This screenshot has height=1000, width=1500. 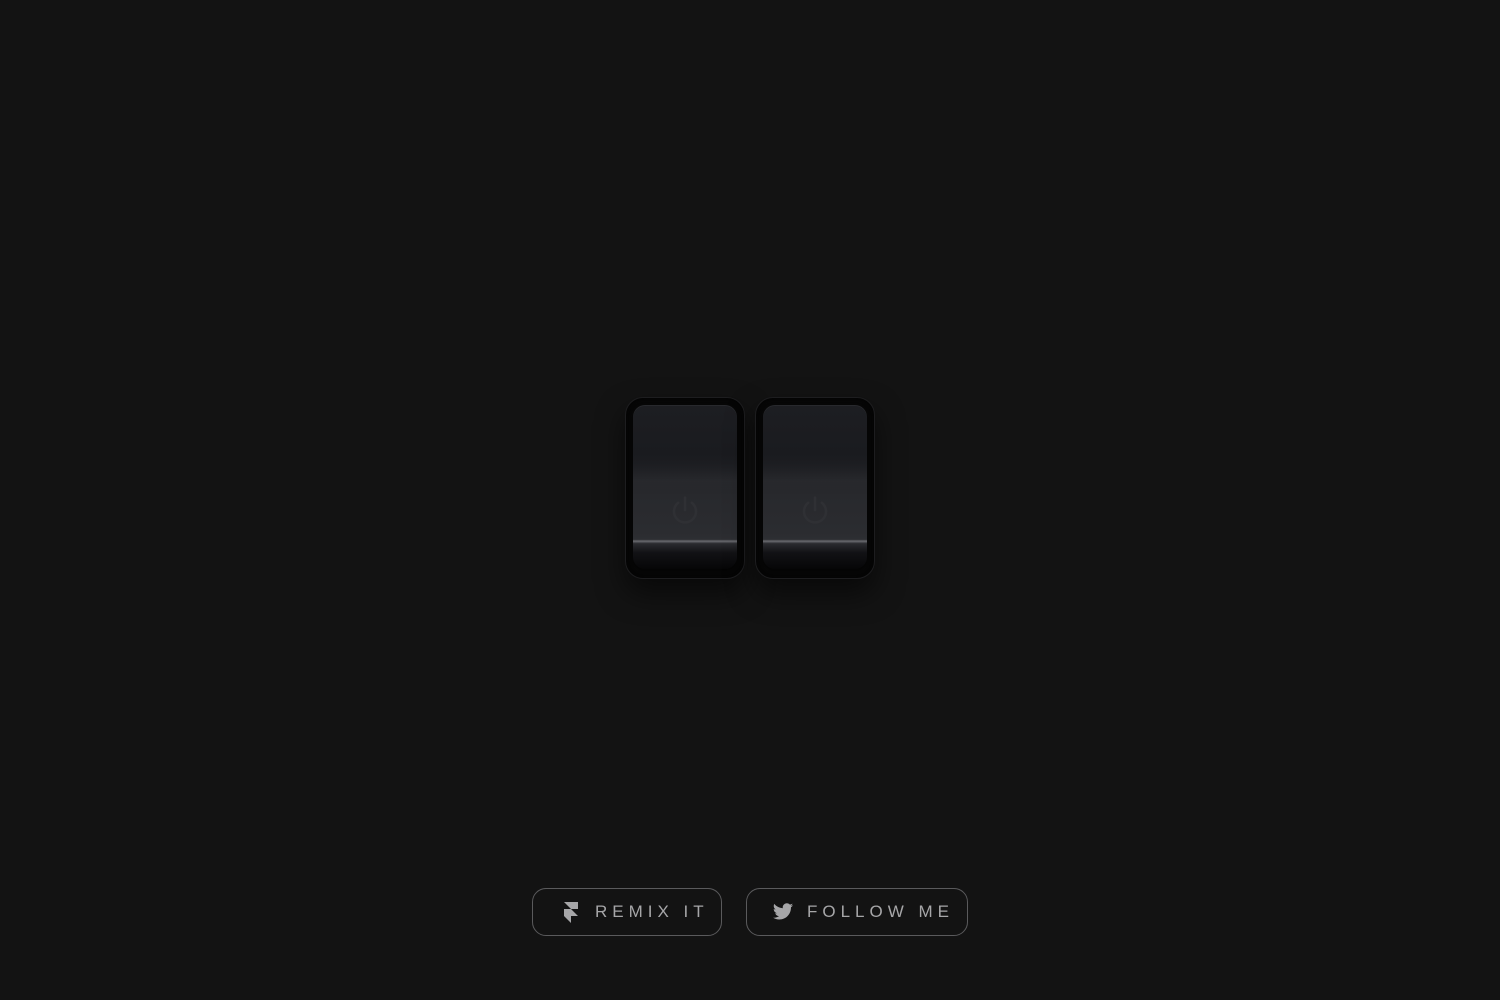 I want to click on switch-group, so click(x=750, y=488).